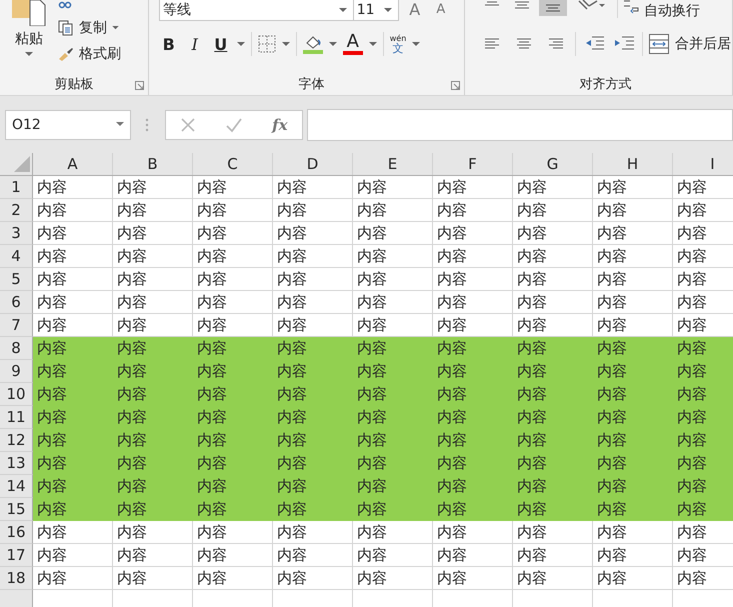  Describe the element at coordinates (473, 164) in the screenshot. I see `column-header: F` at that location.